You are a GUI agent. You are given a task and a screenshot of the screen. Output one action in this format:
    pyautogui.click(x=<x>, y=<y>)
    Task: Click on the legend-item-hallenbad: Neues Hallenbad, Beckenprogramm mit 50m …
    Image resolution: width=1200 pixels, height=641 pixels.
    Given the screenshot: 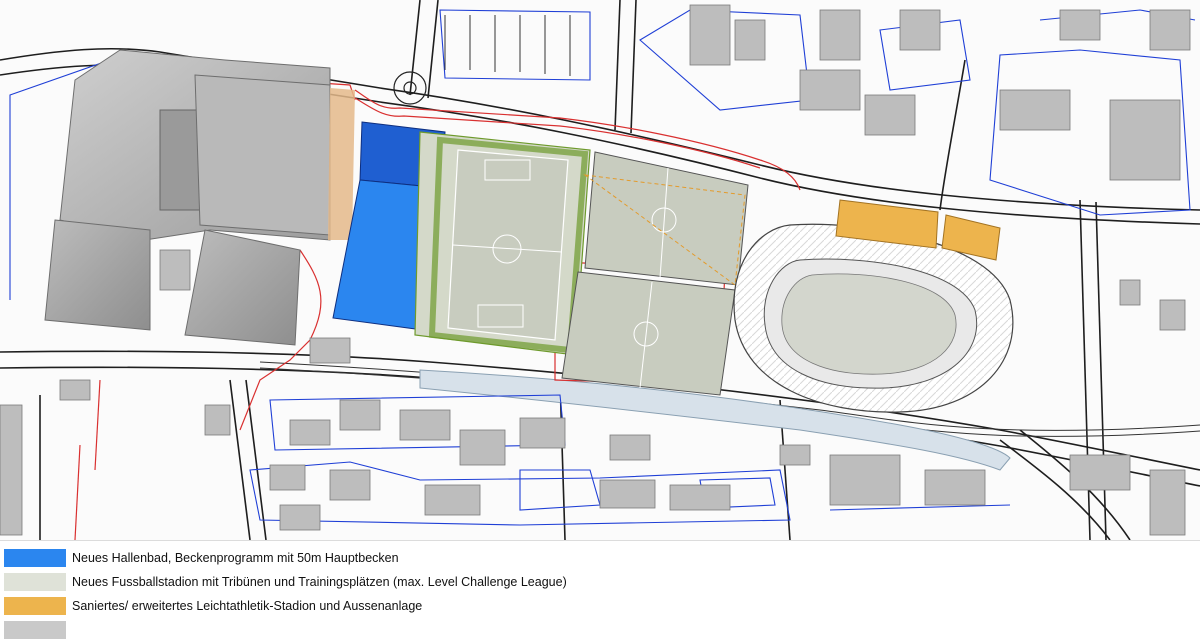 What is the action you would take?
    pyautogui.click(x=600, y=558)
    